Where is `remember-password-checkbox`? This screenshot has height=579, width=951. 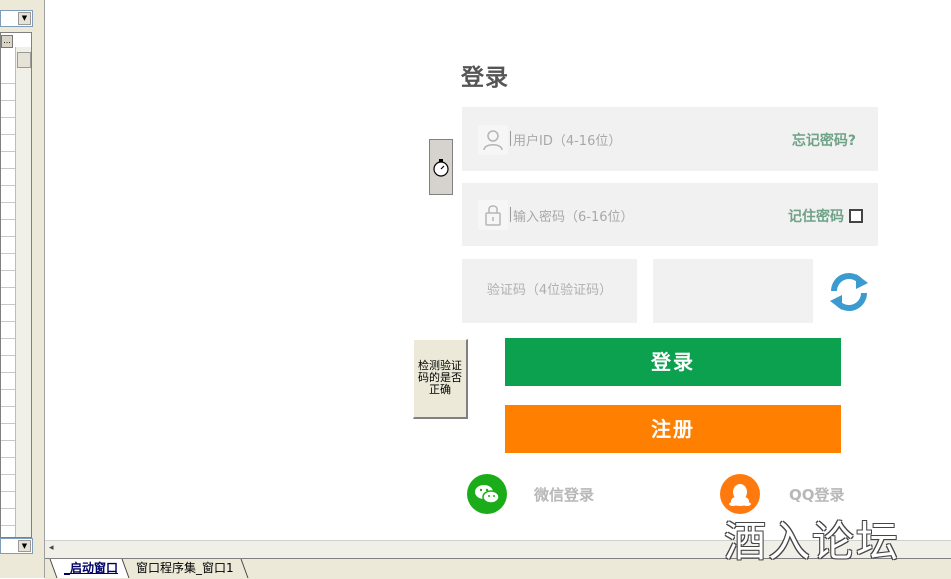 remember-password-checkbox is located at coordinates (856, 216).